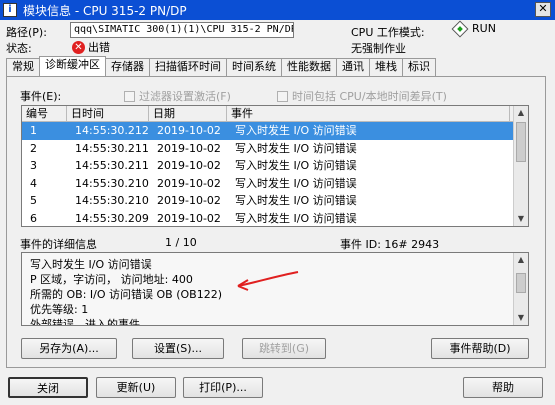 This screenshot has width=555, height=405. Describe the element at coordinates (254, 67) in the screenshot. I see `tab-time-system: 时间系统` at that location.